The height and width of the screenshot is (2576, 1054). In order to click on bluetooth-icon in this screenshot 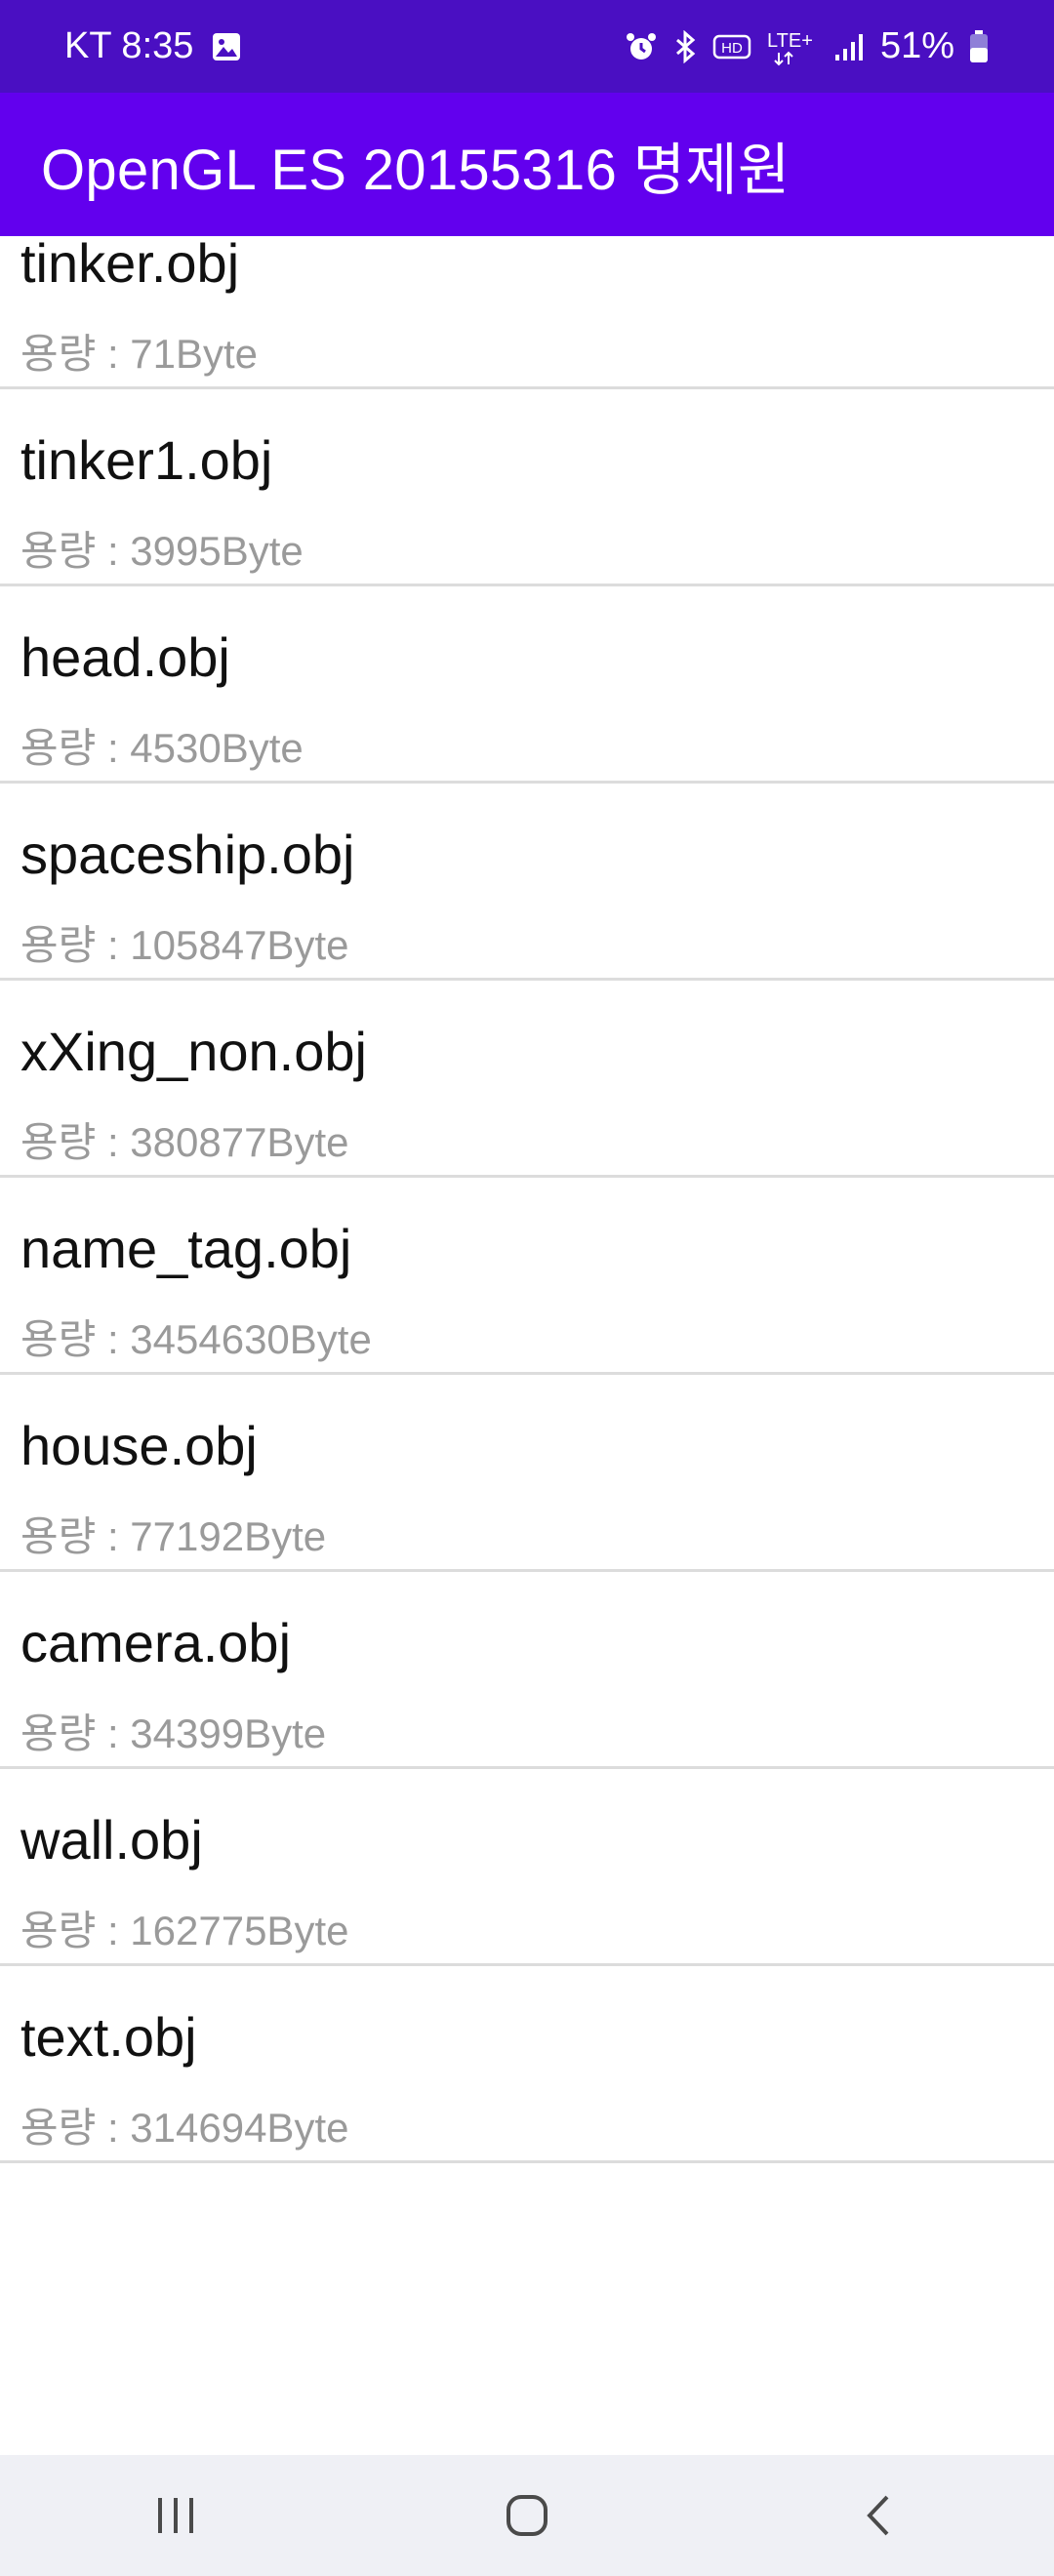, I will do `click(685, 46)`.